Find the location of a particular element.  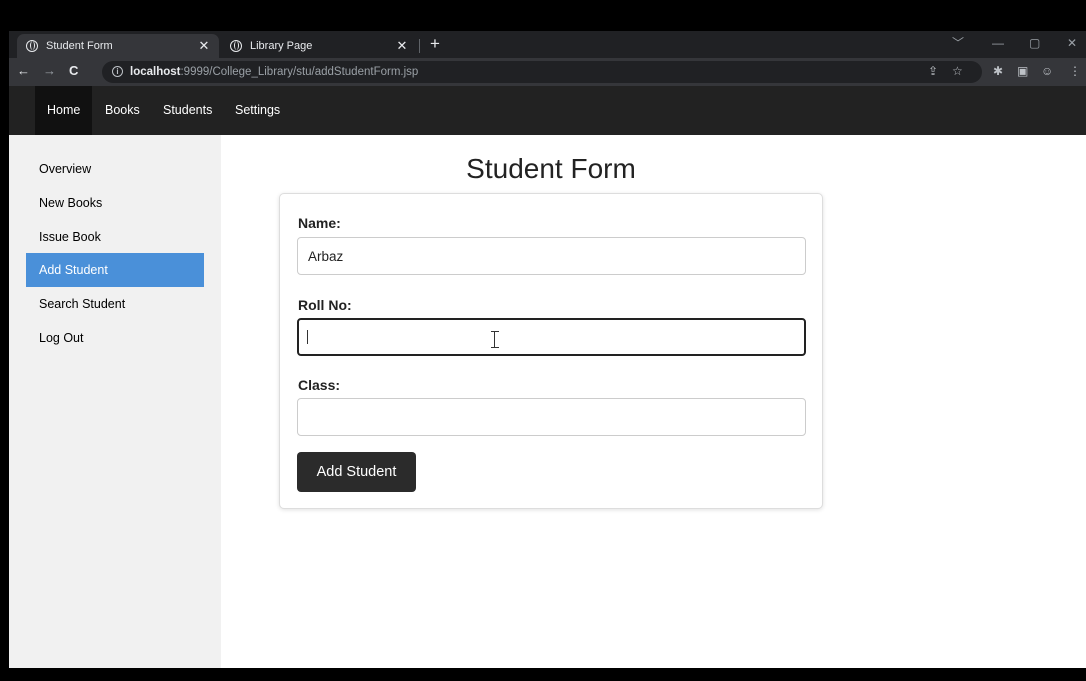

url-host: localhost is located at coordinates (155, 72).